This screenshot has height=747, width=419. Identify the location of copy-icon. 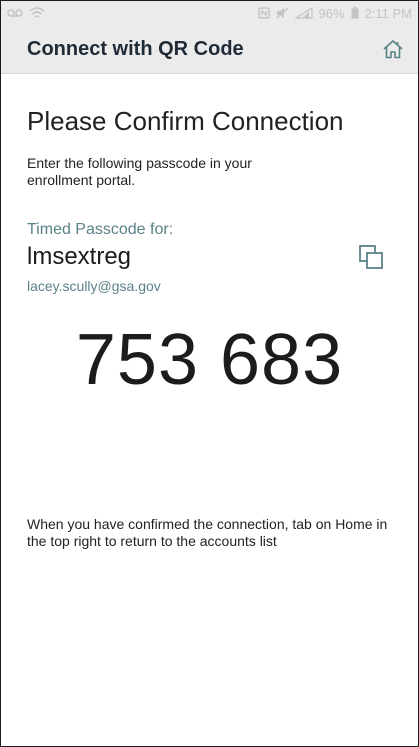
(371, 257).